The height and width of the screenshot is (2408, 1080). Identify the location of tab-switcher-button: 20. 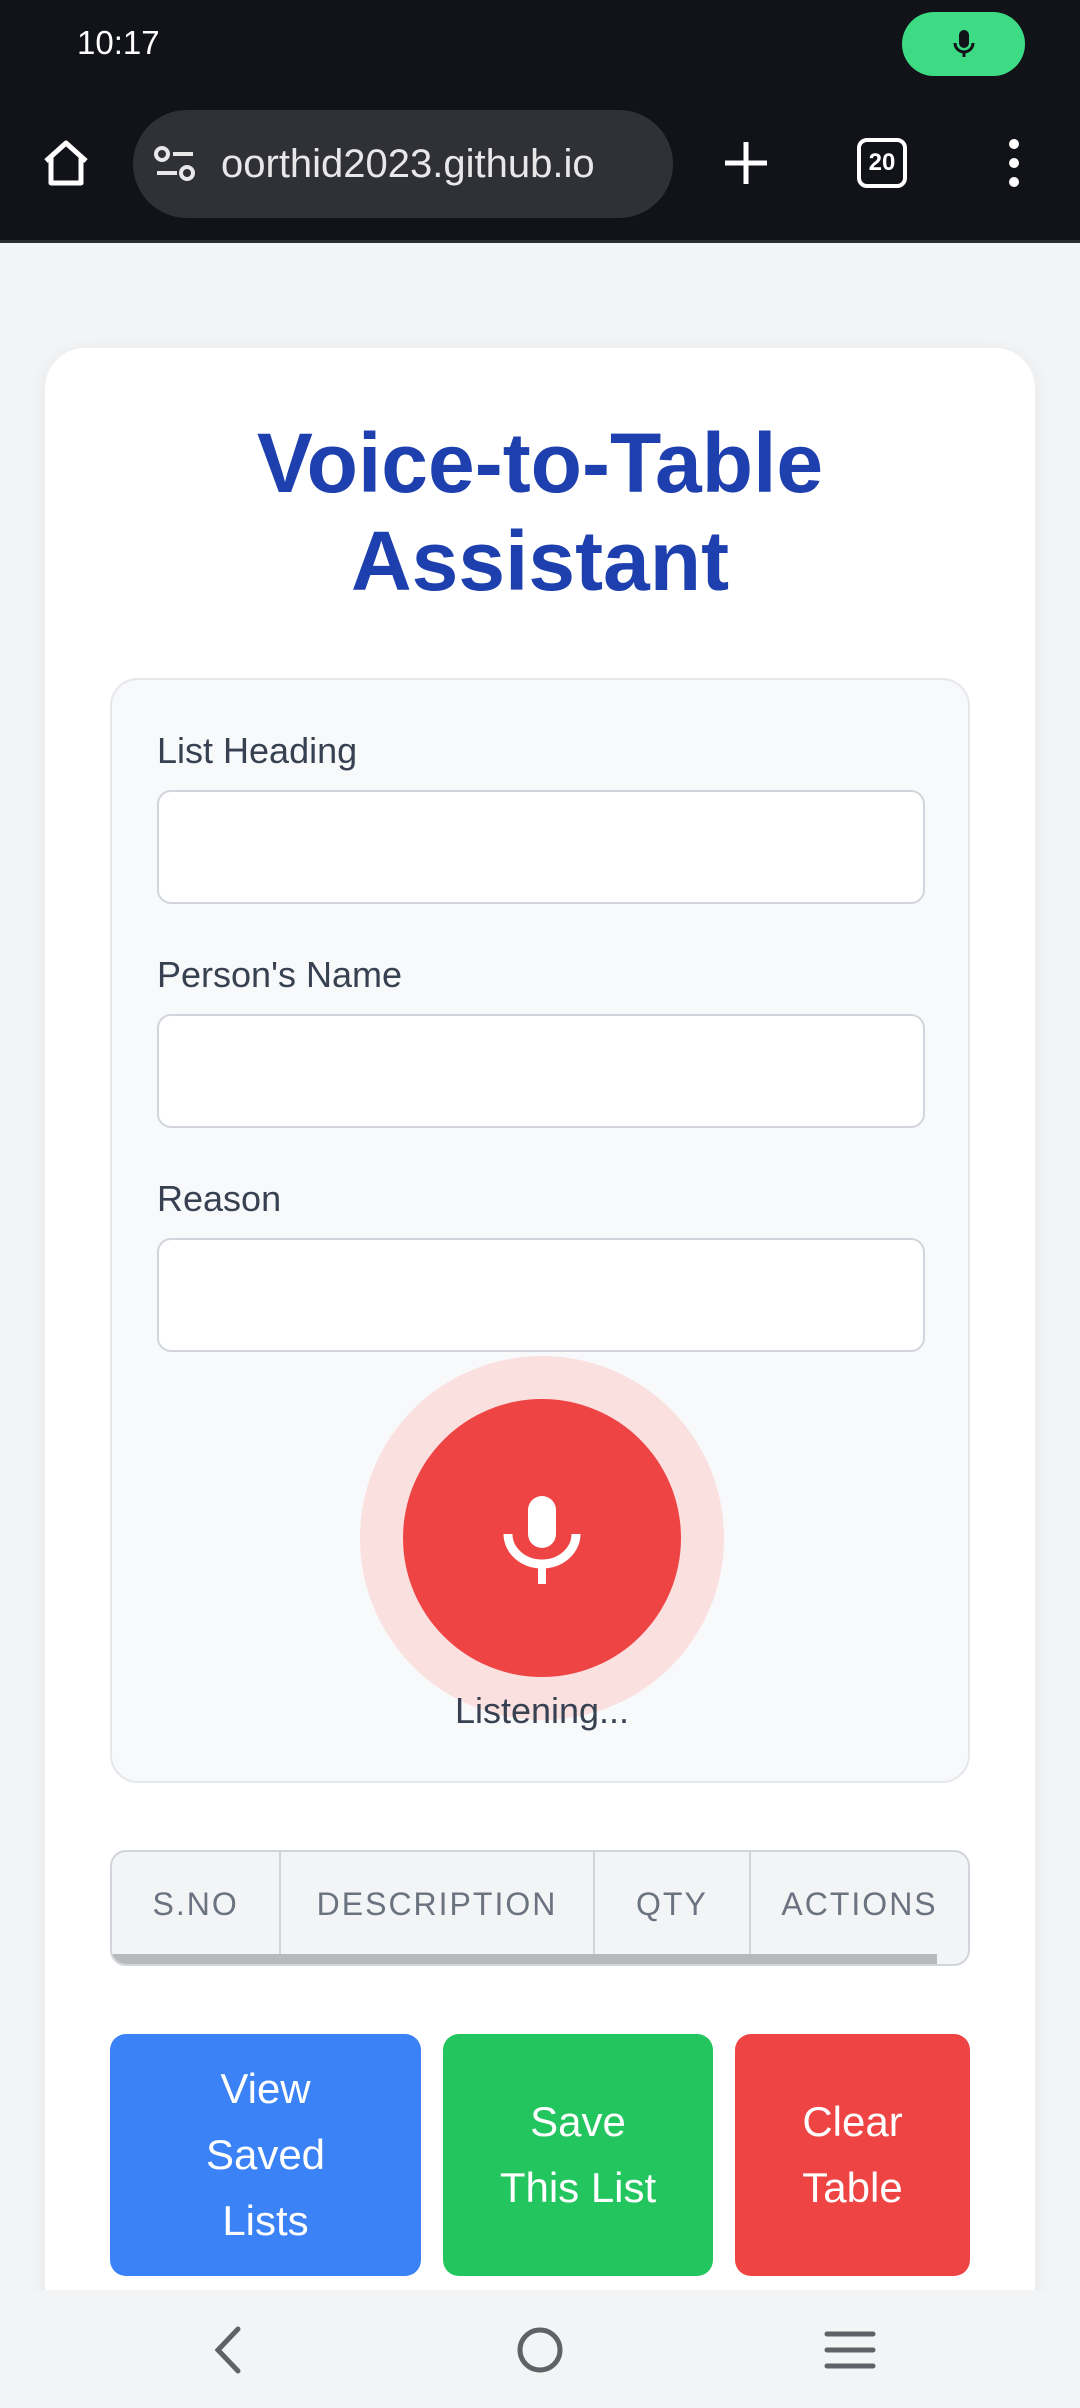
(882, 163).